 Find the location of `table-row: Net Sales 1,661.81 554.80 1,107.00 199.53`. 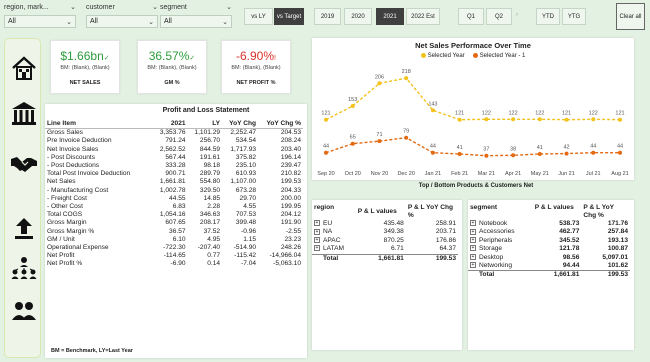

table-row: Net Sales 1,661.81 554.80 1,107.00 199.53 is located at coordinates (174, 182).